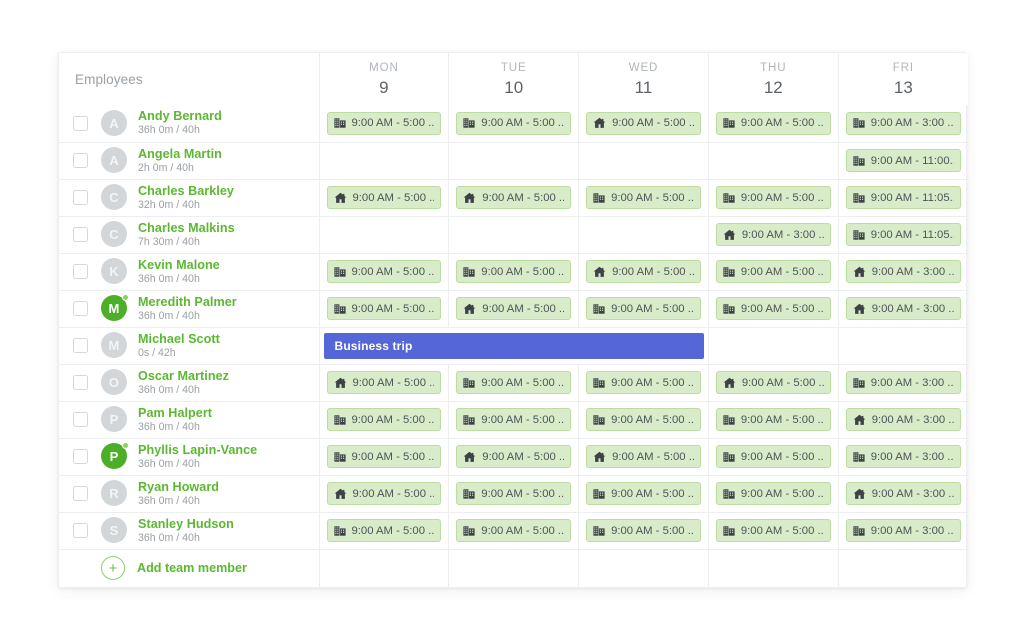 The height and width of the screenshot is (636, 1024). I want to click on avatar: C, so click(114, 234).